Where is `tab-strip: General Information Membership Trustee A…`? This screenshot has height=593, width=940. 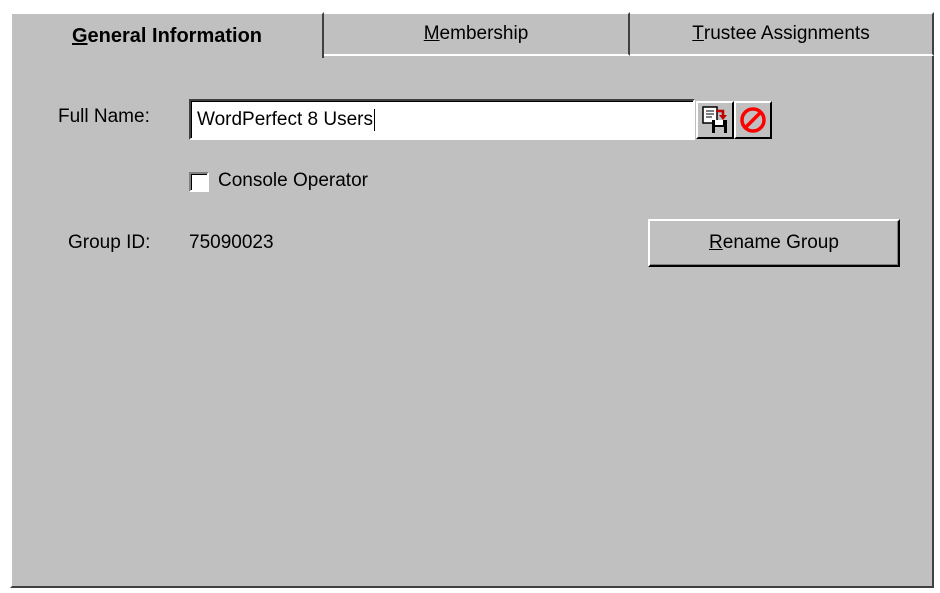
tab-strip: General Information Membership Trustee A… is located at coordinates (472, 35).